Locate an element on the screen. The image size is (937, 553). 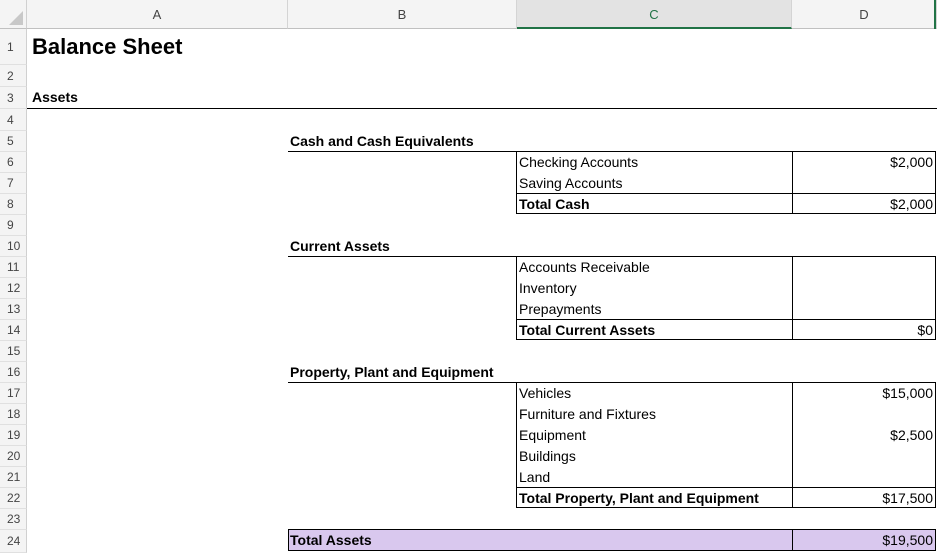
current-total-value: $0 is located at coordinates (864, 330).